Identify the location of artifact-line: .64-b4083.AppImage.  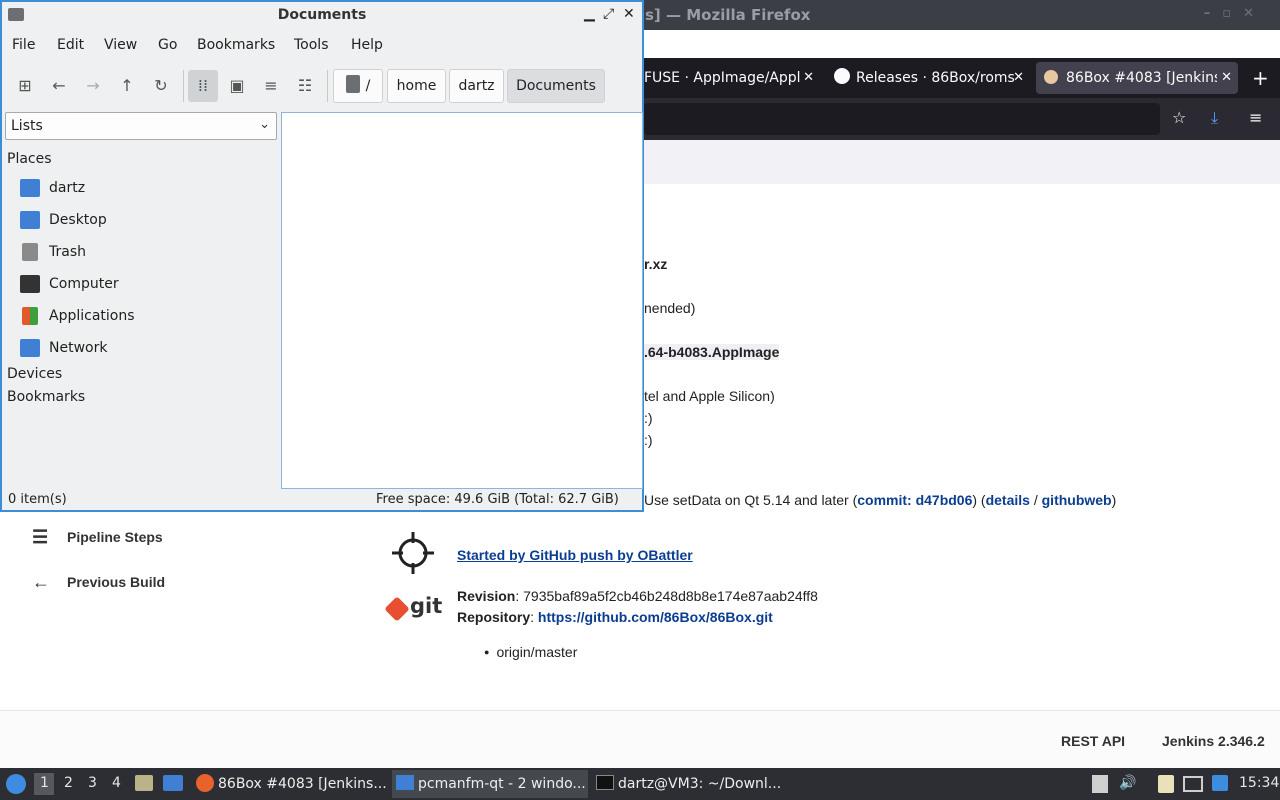
(712, 352).